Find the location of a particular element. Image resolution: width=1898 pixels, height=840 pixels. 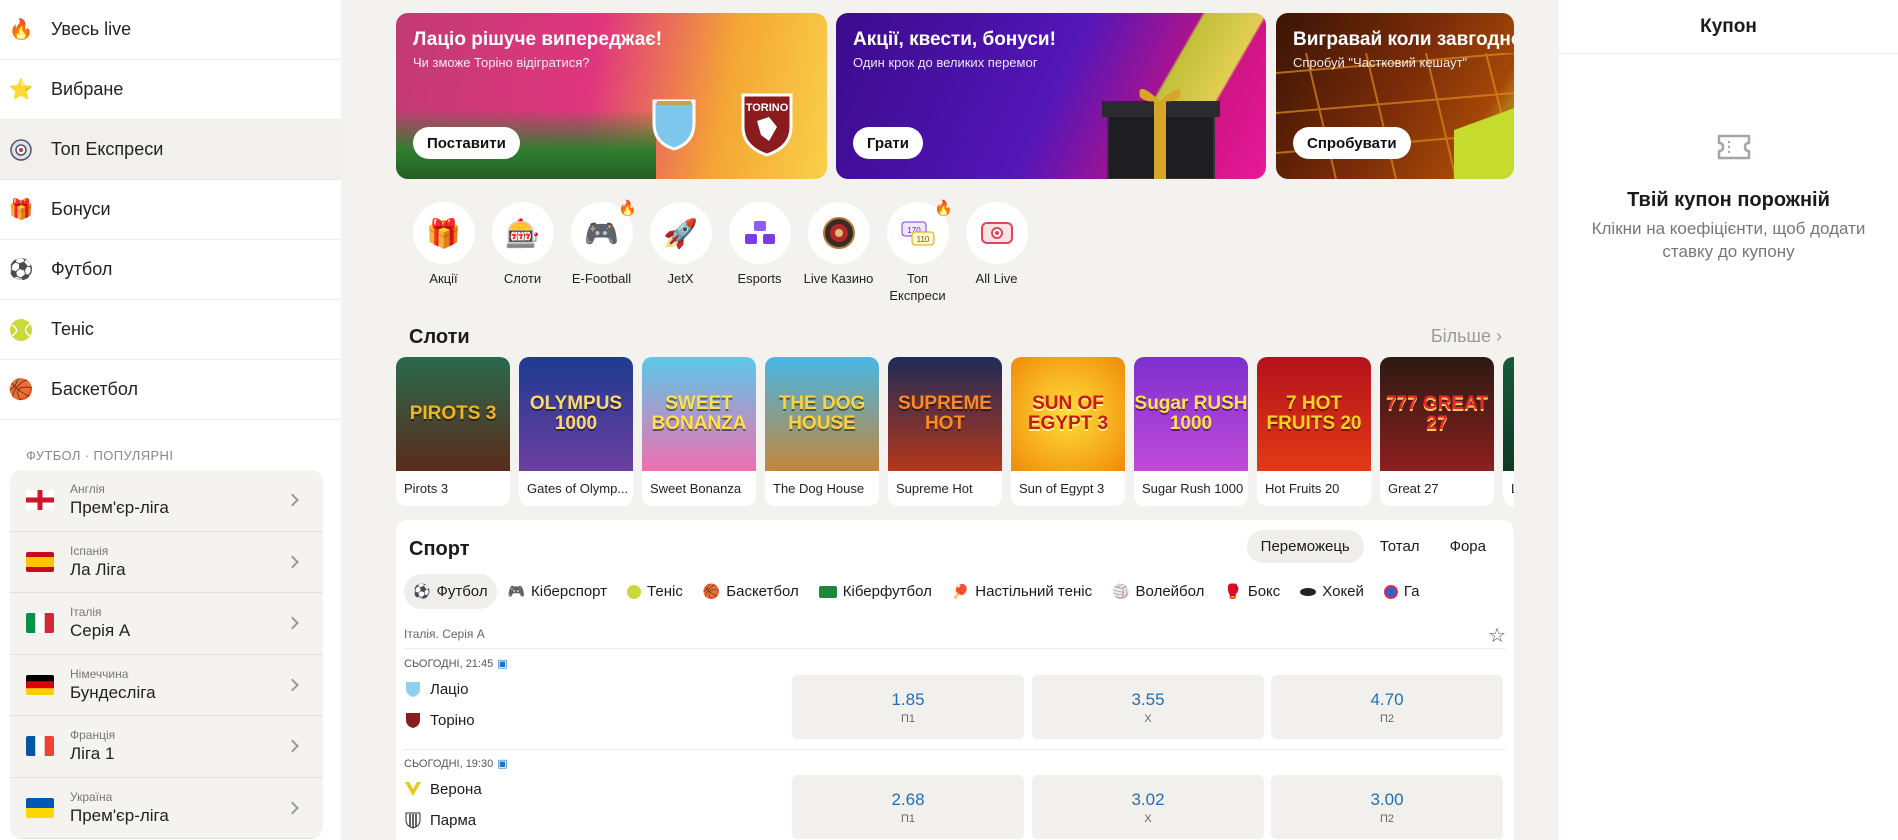

odd-draw-button: 3.55 Х is located at coordinates (1148, 707).